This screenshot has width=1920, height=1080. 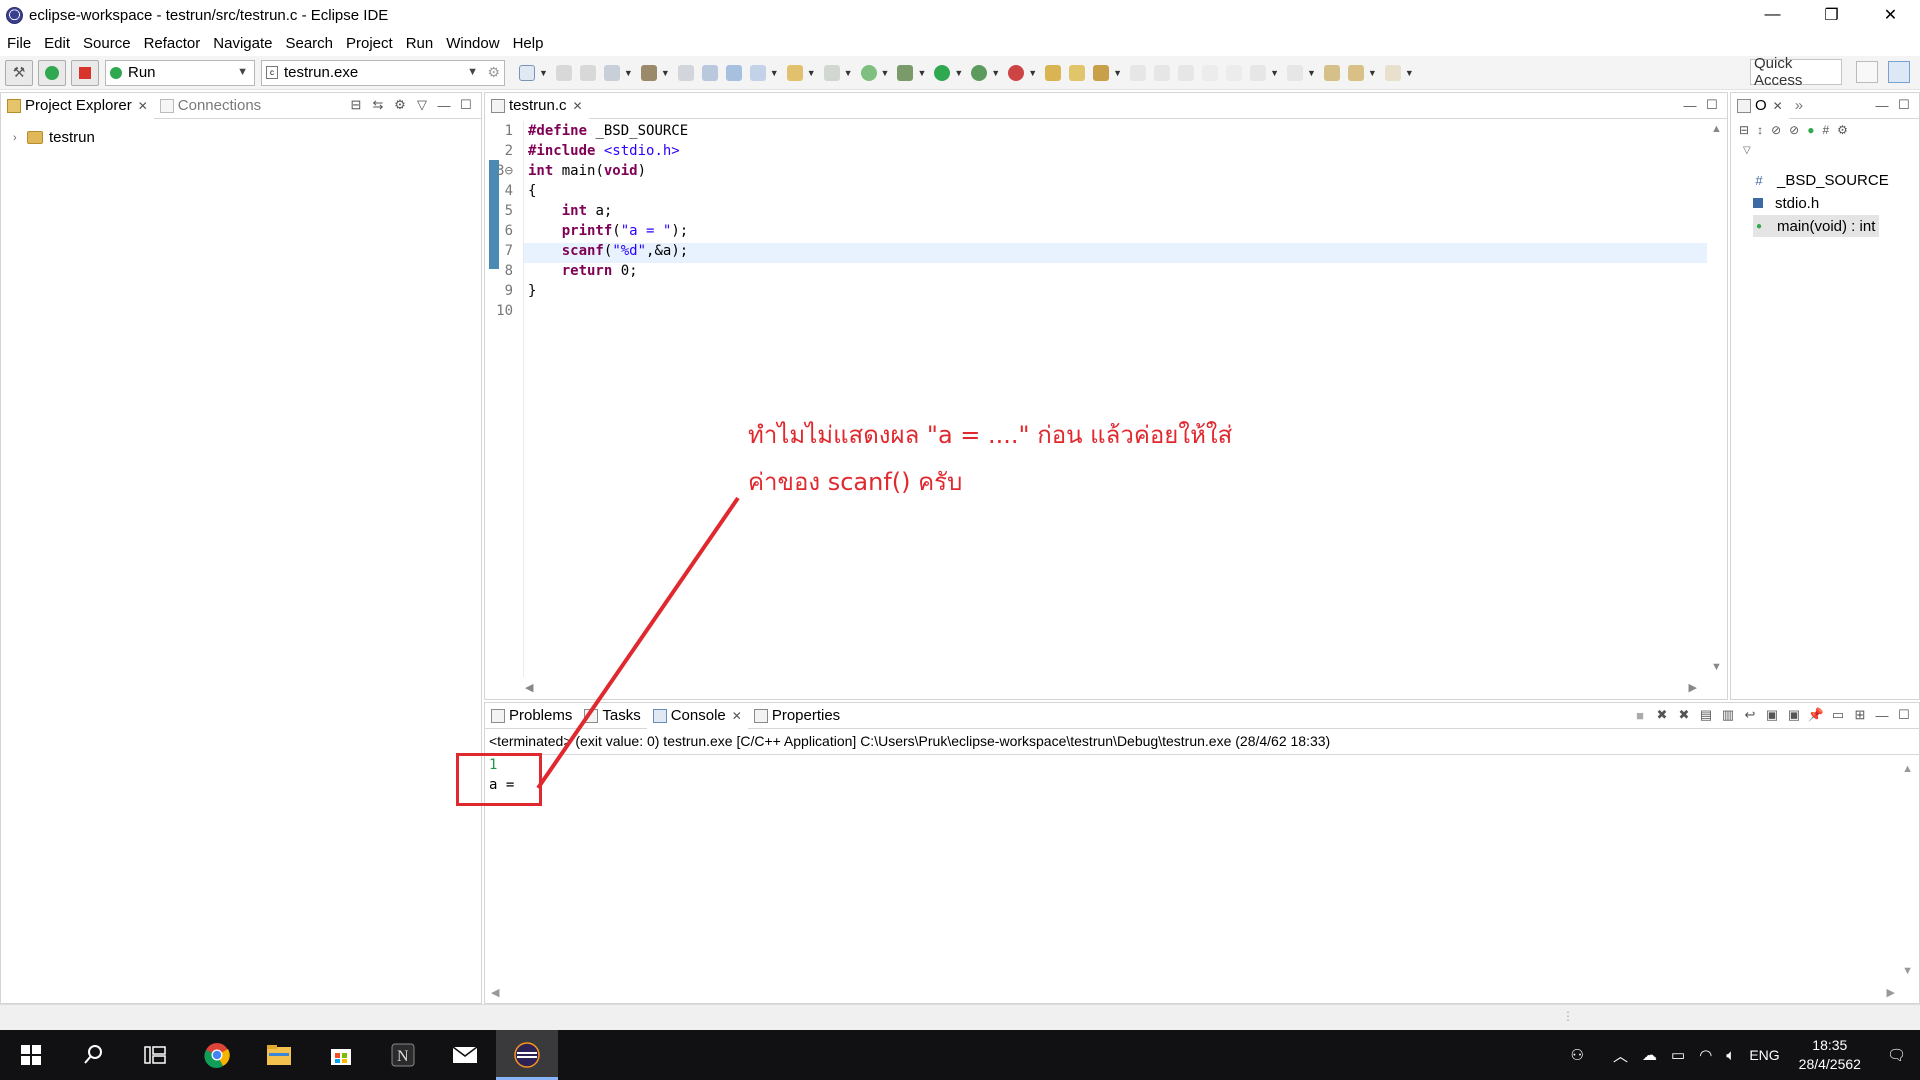 I want to click on eclipse-icon, so click(x=527, y=1055).